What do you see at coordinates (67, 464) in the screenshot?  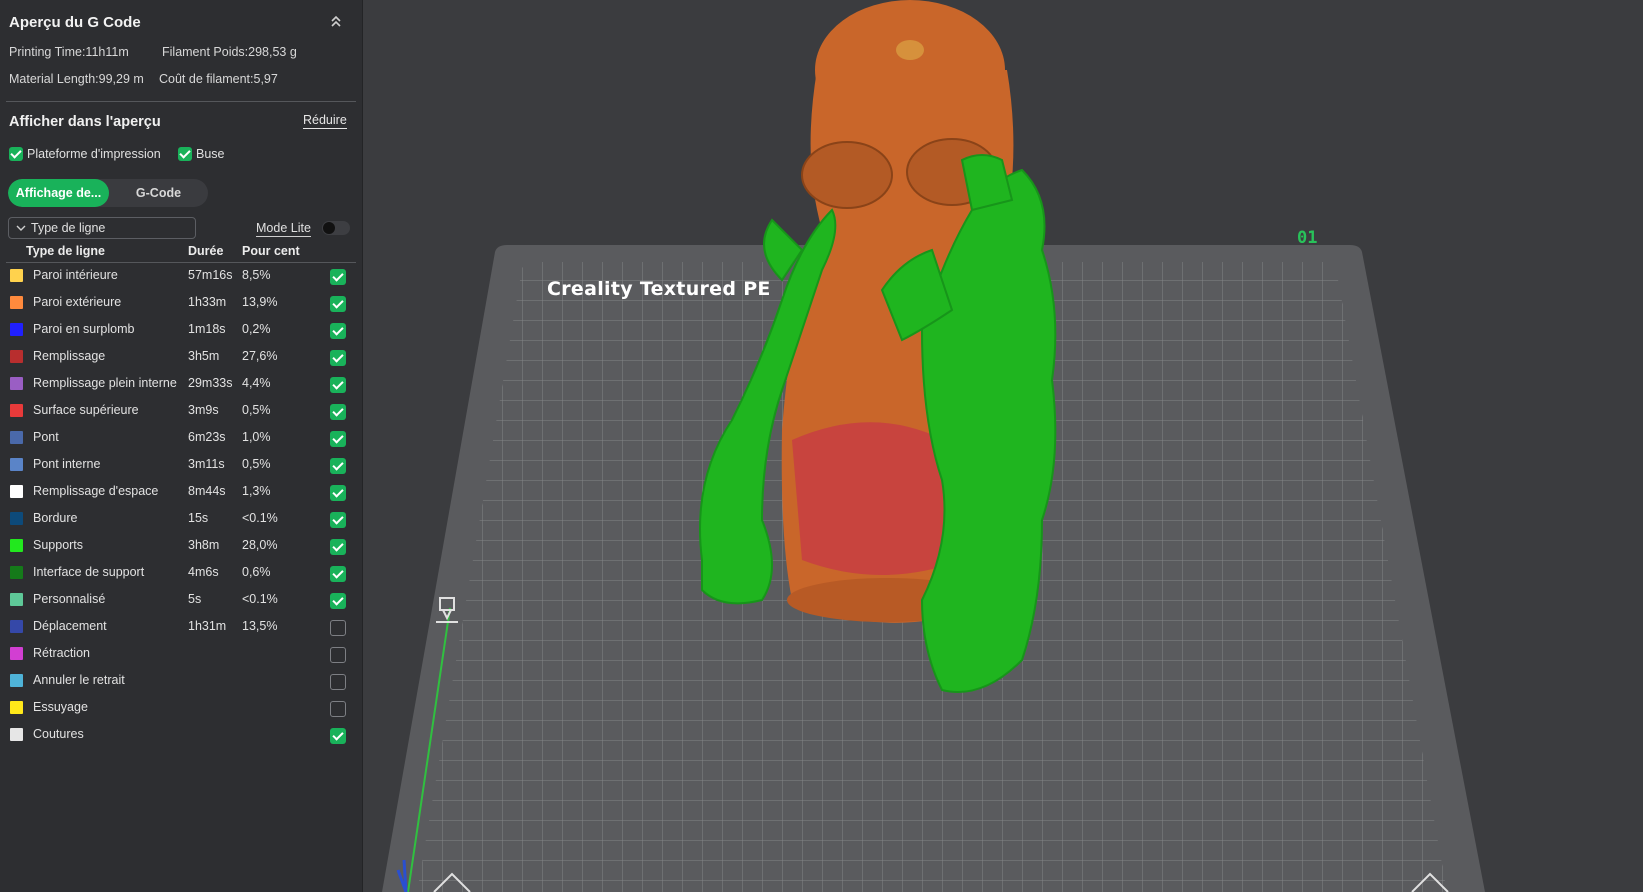 I see `line-type-name: Pont interne` at bounding box center [67, 464].